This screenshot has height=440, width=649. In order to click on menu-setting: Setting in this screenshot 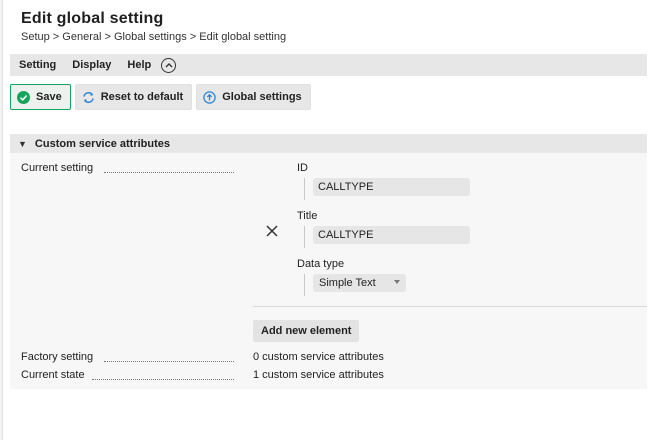, I will do `click(37, 65)`.